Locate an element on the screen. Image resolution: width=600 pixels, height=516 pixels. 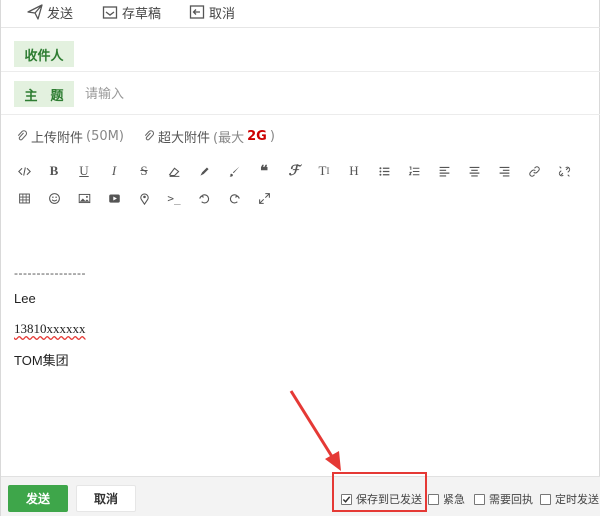
highlight-box is located at coordinates (379, 492).